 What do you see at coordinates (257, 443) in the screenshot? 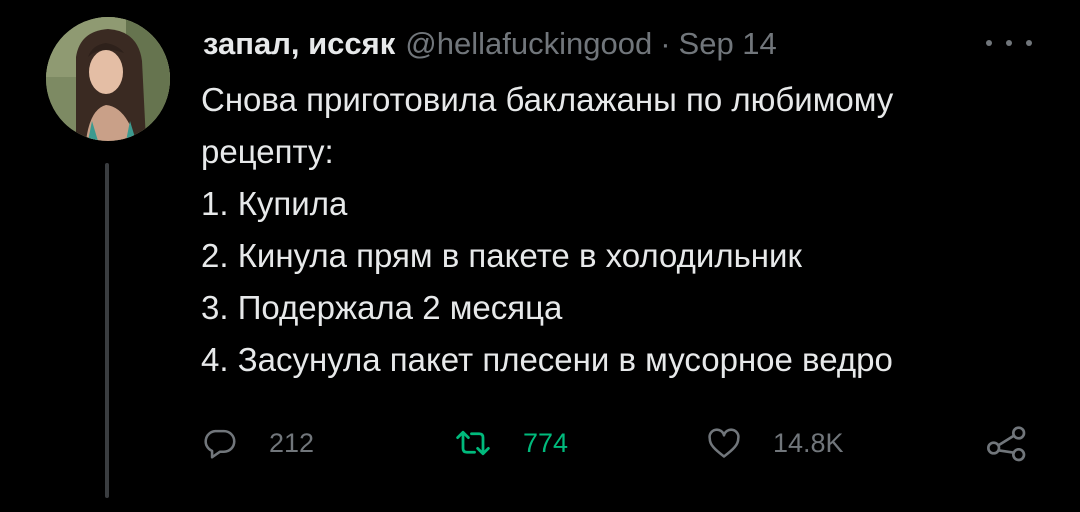
I see `reply-button: 212` at bounding box center [257, 443].